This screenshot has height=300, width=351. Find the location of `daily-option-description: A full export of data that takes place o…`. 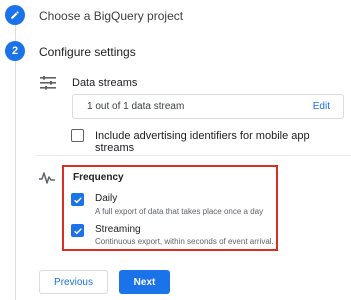

daily-option-description: A full export of data that takes place o… is located at coordinates (179, 211).